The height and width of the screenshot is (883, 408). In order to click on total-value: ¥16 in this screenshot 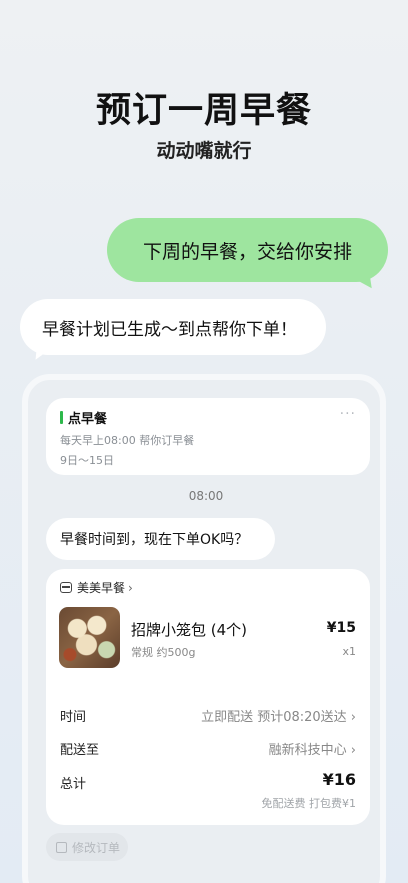, I will do `click(339, 779)`.